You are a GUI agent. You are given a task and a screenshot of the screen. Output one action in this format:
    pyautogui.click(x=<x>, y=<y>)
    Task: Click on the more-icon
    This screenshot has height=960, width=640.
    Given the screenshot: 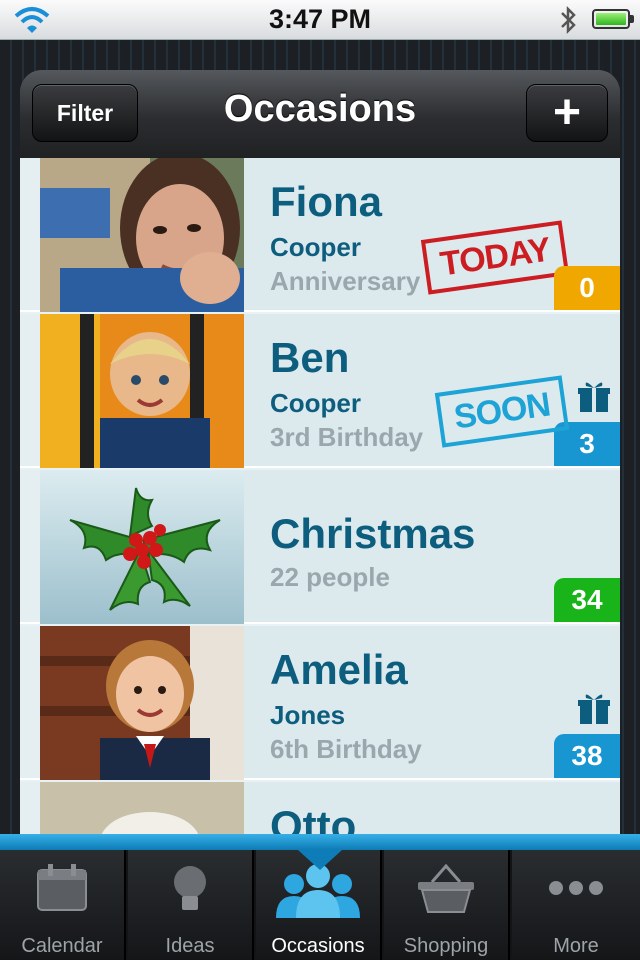 What is the action you would take?
    pyautogui.click(x=576, y=888)
    